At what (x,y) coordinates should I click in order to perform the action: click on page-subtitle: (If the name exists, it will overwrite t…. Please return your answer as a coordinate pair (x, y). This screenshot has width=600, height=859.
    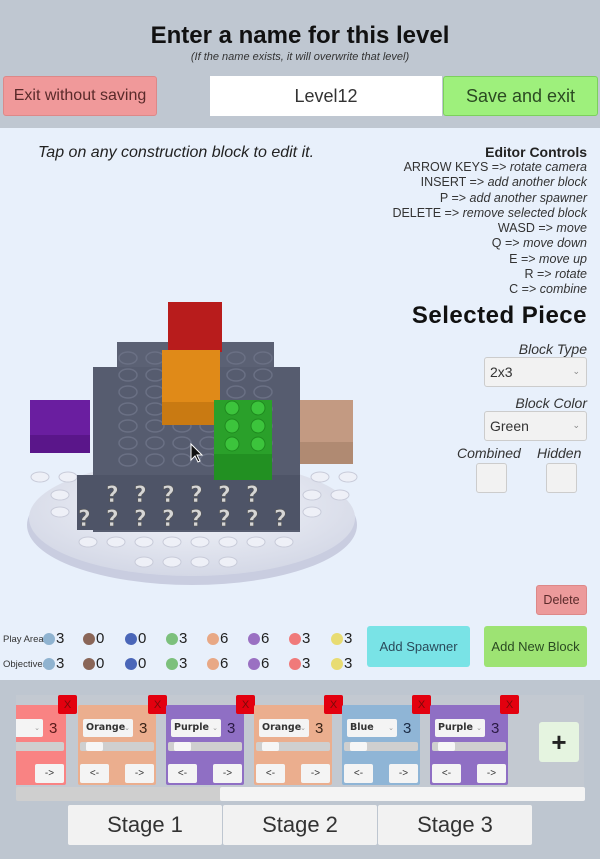
    Looking at the image, I should click on (300, 57).